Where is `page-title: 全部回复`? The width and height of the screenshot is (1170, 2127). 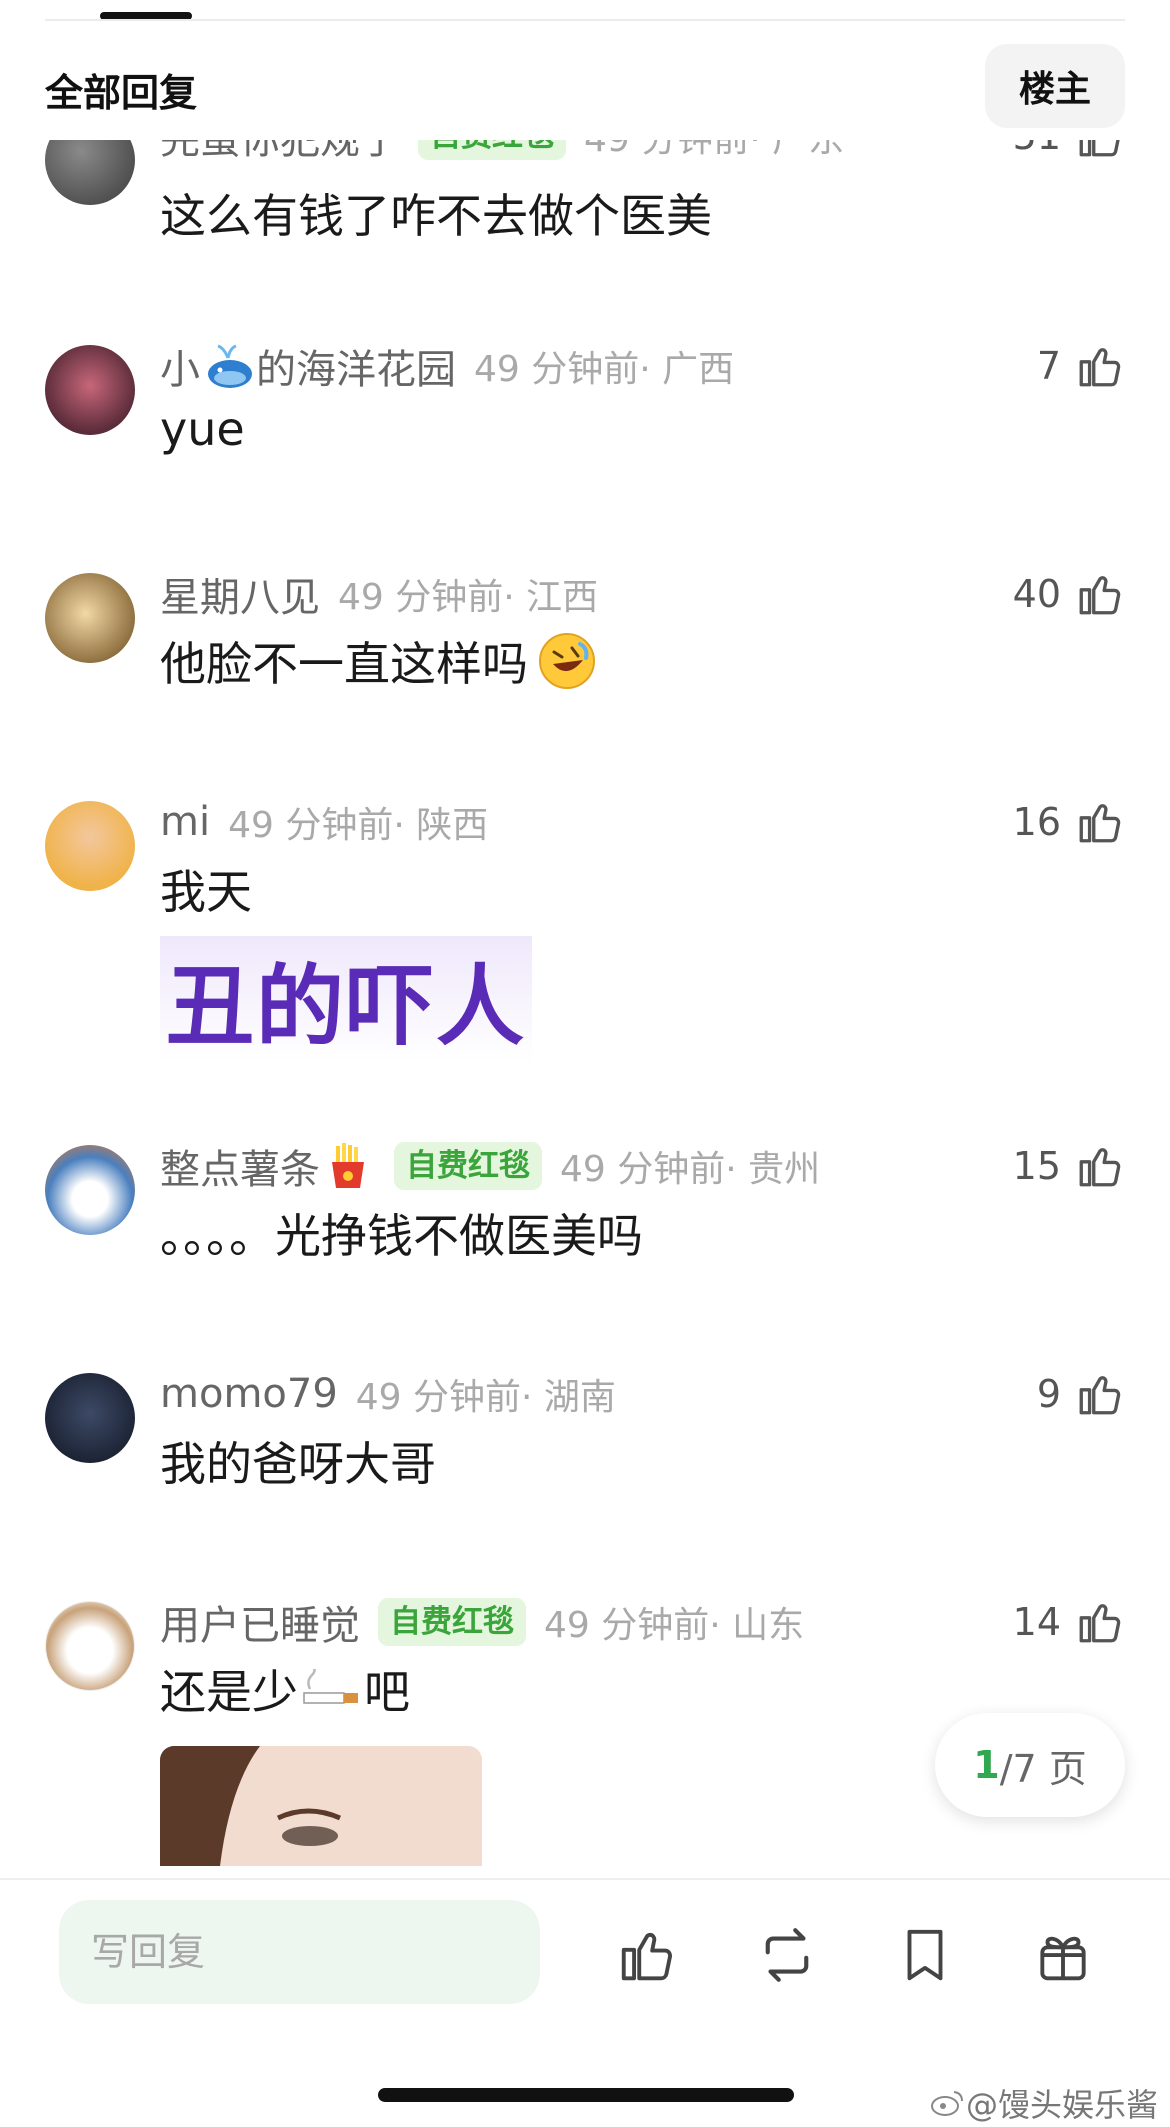 page-title: 全部回复 is located at coordinates (121, 93).